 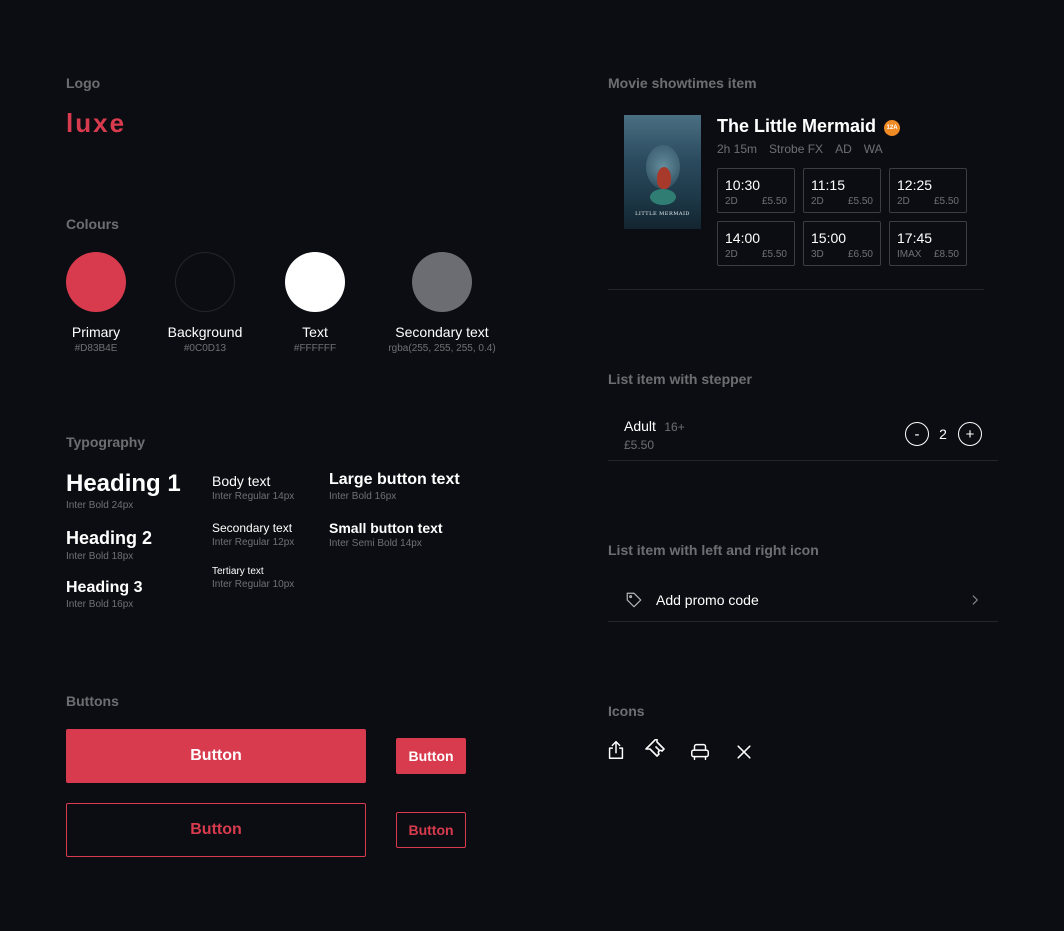 I want to click on showtime-time: 14:00, so click(x=743, y=238).